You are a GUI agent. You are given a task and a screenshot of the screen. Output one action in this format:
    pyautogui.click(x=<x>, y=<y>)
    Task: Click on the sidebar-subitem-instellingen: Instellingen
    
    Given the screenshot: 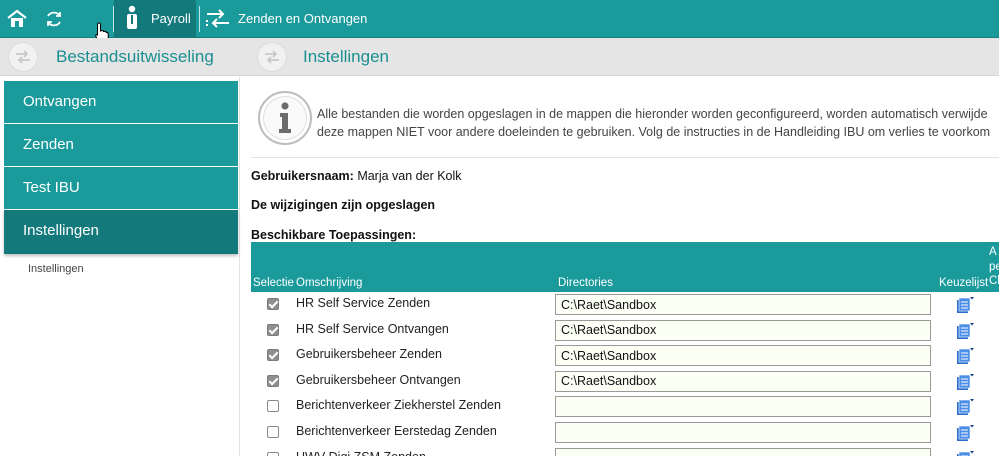 What is the action you would take?
    pyautogui.click(x=56, y=269)
    